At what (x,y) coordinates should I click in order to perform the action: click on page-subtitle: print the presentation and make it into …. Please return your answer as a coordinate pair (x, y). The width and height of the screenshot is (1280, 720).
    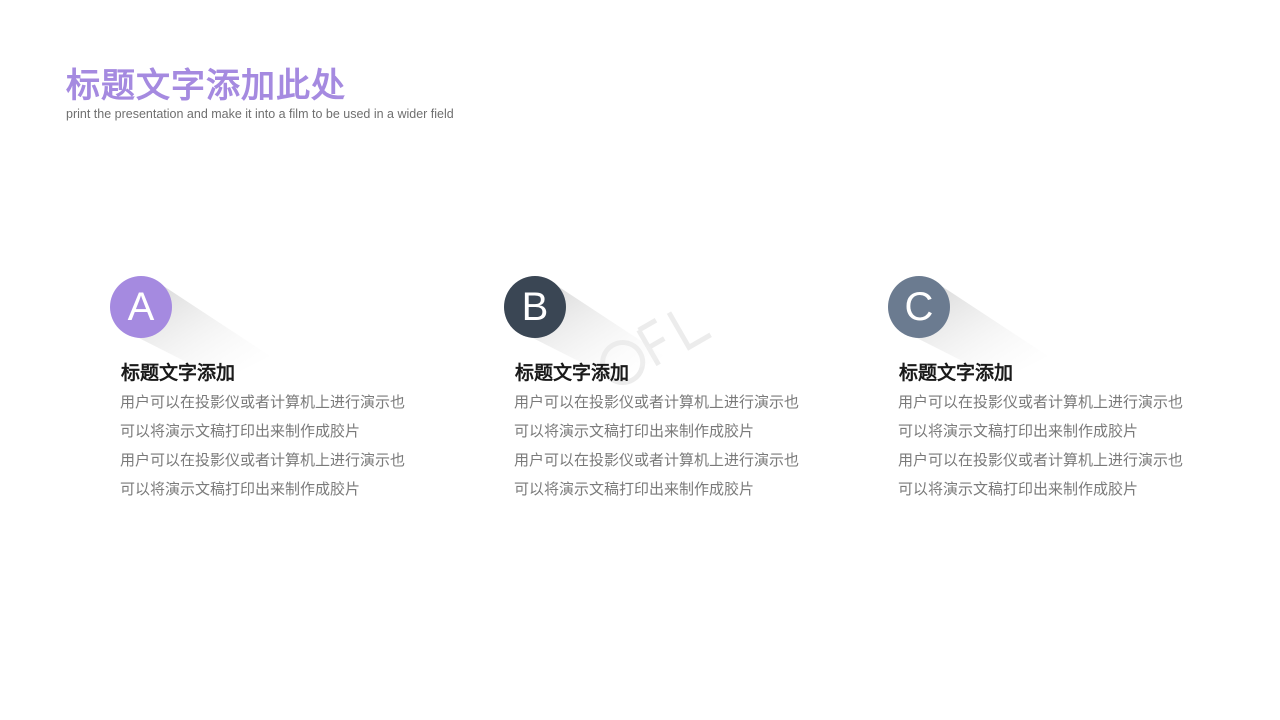
    Looking at the image, I should click on (260, 114).